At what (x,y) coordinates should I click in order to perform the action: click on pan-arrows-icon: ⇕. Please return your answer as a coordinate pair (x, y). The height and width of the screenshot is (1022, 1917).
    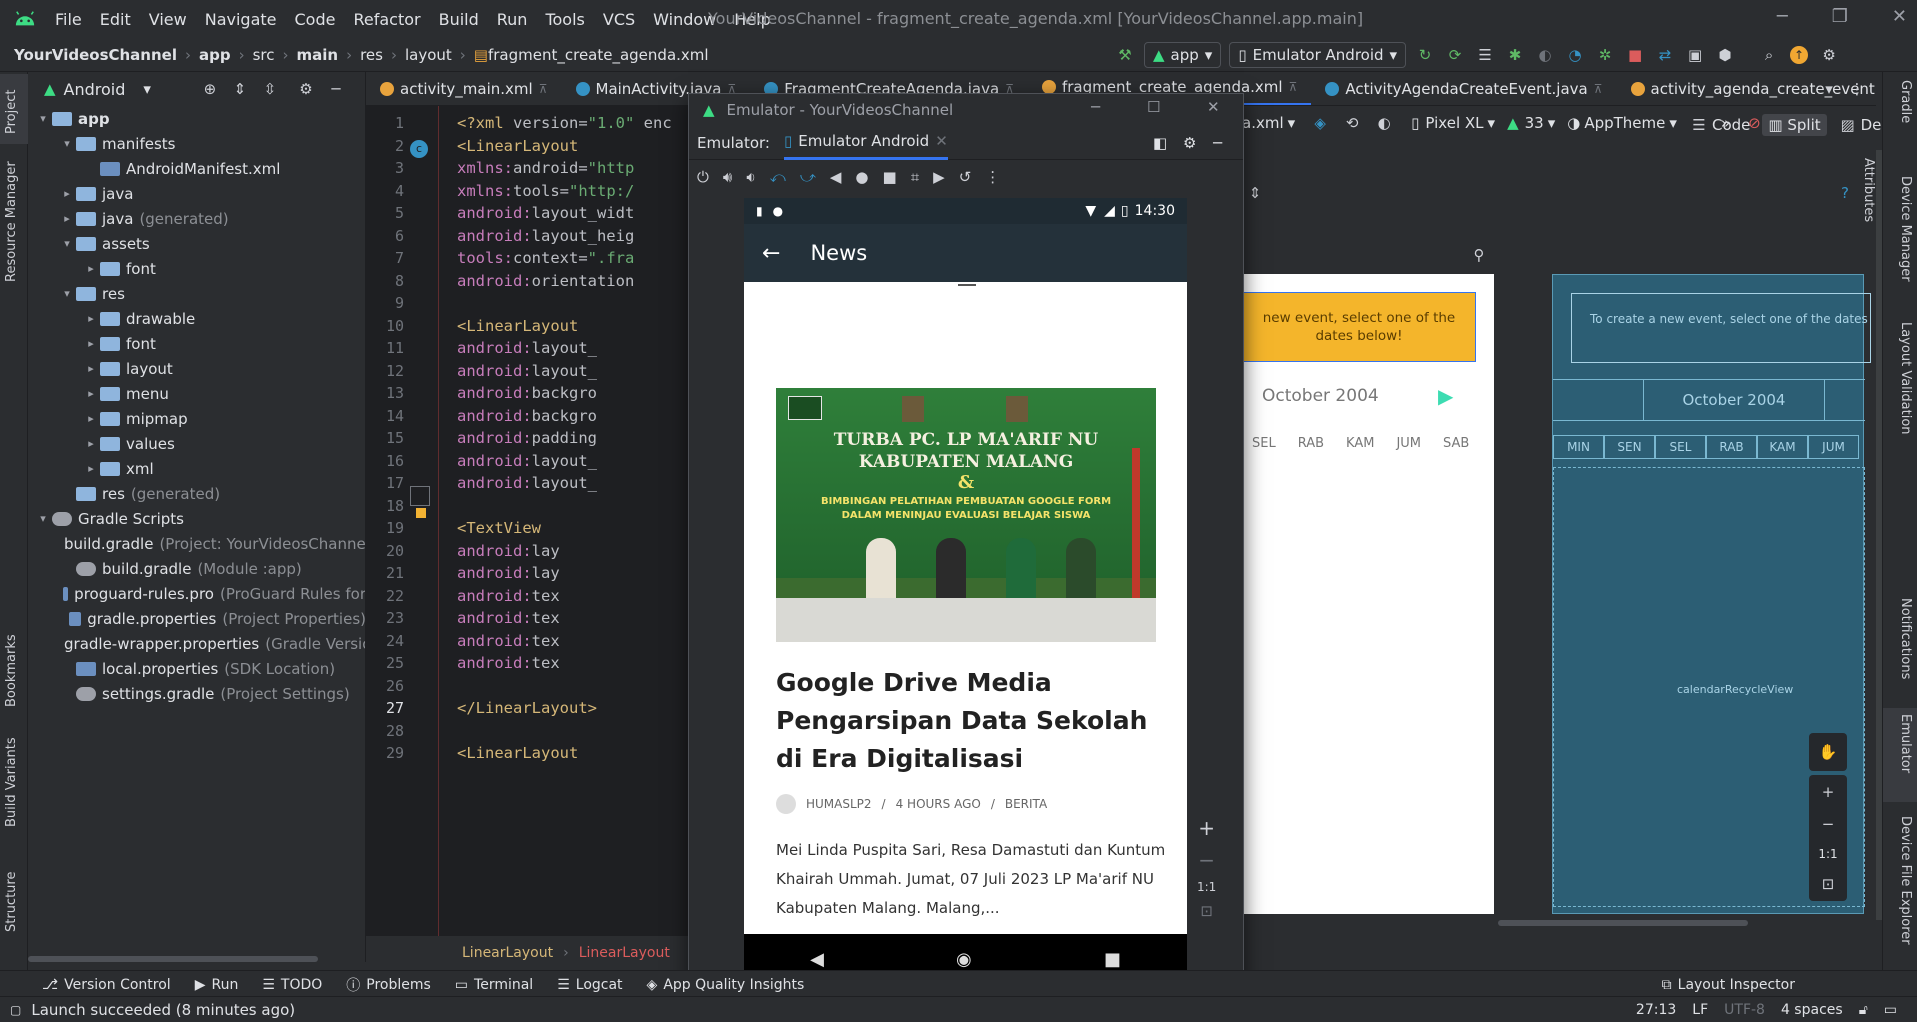
    Looking at the image, I should click on (1255, 193).